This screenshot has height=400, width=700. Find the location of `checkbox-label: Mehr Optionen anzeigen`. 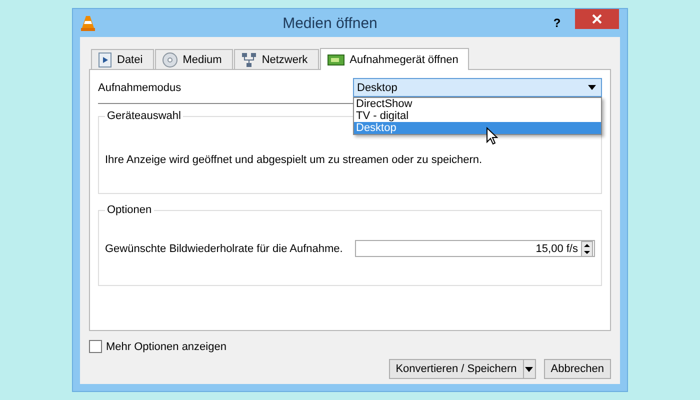

checkbox-label: Mehr Optionen anzeigen is located at coordinates (166, 346).